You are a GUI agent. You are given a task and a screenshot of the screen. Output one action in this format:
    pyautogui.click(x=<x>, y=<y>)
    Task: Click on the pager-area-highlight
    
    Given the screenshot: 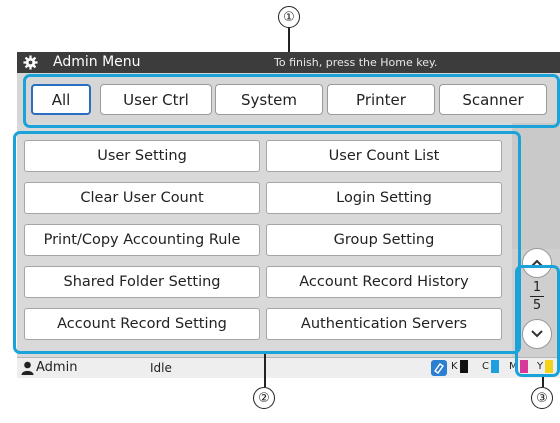 What is the action you would take?
    pyautogui.click(x=537, y=321)
    